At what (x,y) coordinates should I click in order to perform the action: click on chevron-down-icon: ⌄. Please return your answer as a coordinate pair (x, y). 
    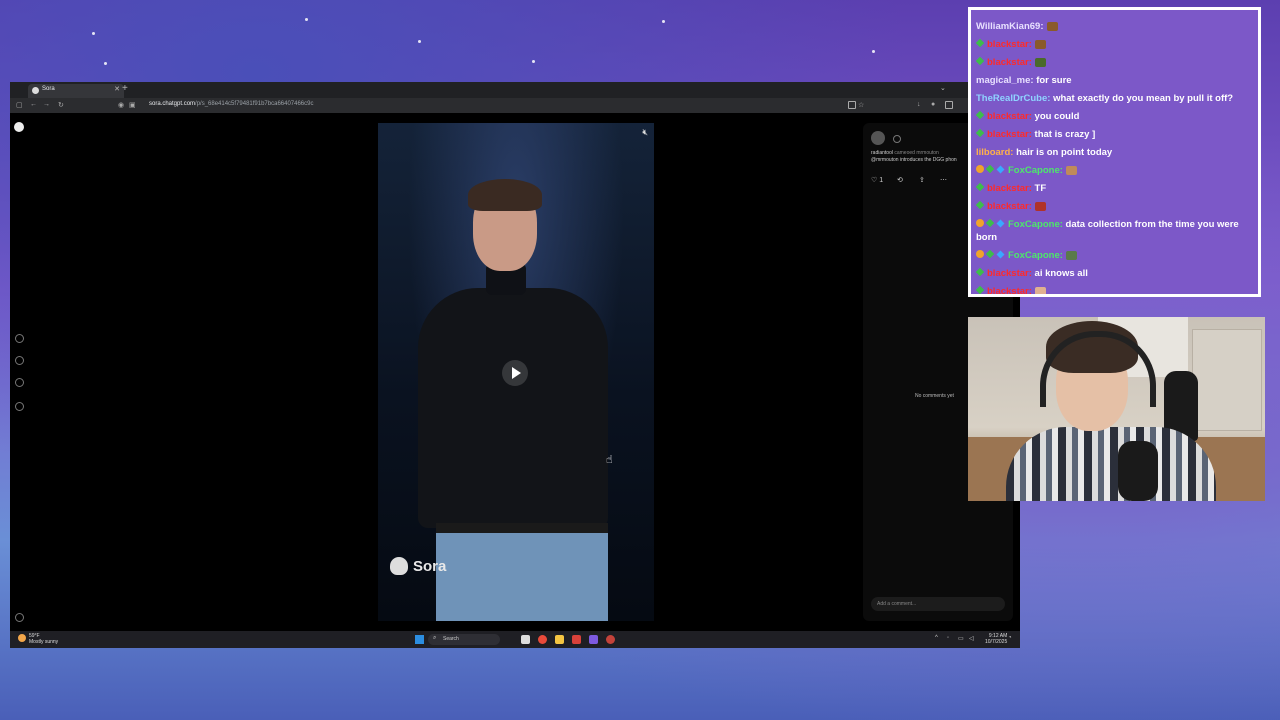
    Looking at the image, I should click on (943, 88).